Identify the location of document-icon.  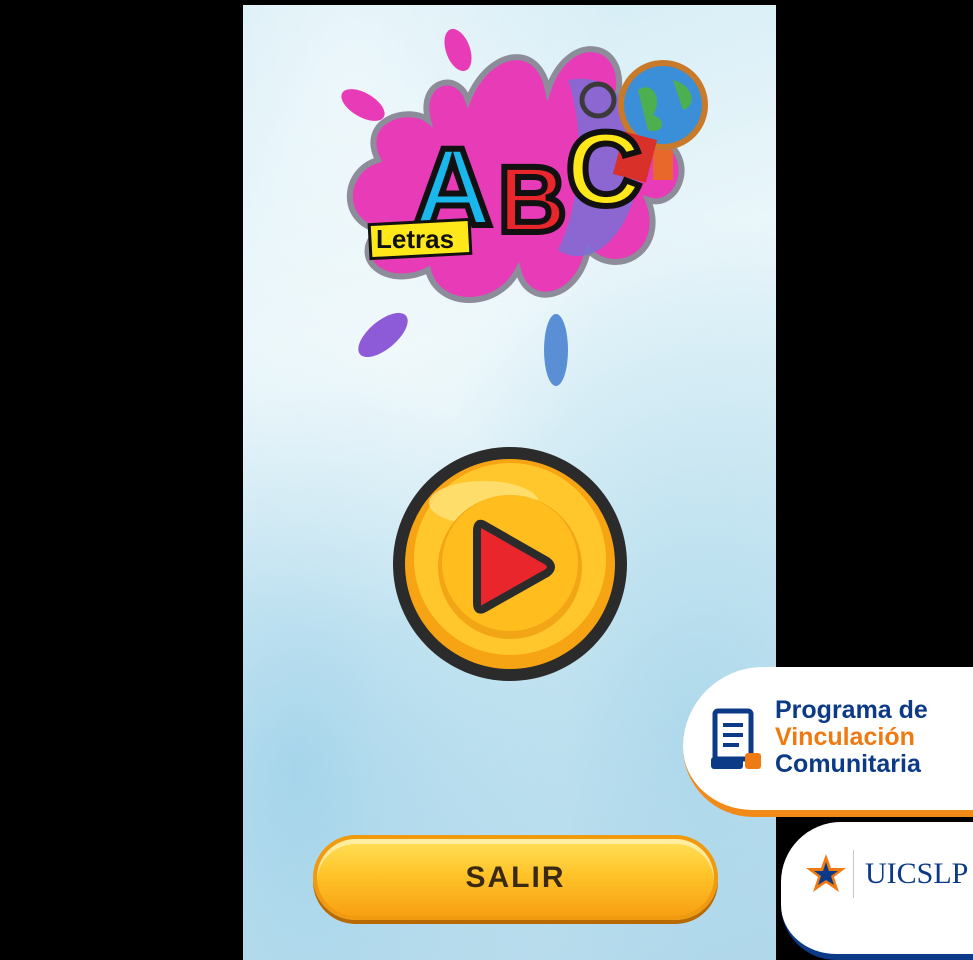
(736, 738).